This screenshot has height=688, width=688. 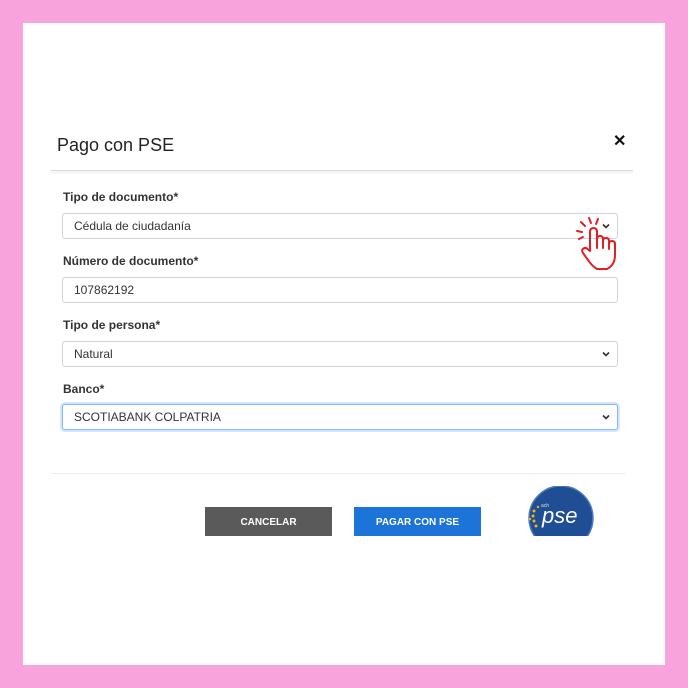 What do you see at coordinates (121, 197) in the screenshot?
I see `document-type-label: Tipo de documento*` at bounding box center [121, 197].